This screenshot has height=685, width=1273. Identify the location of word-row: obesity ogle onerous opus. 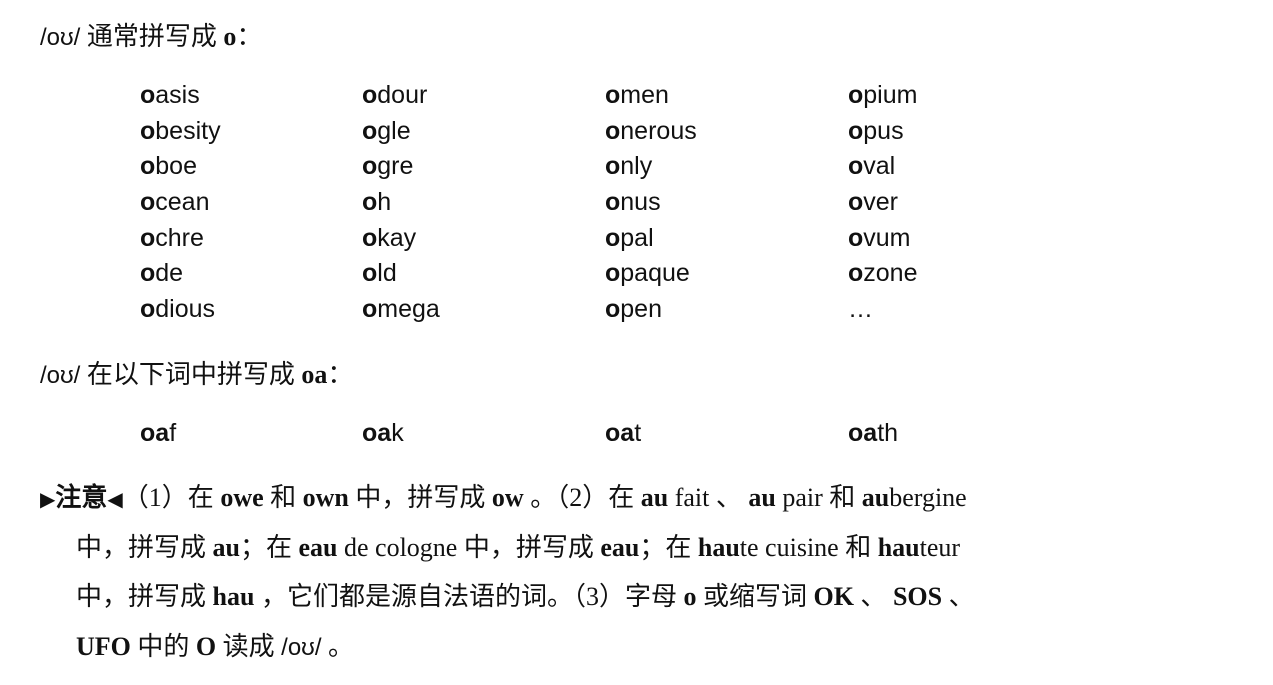
(615, 132).